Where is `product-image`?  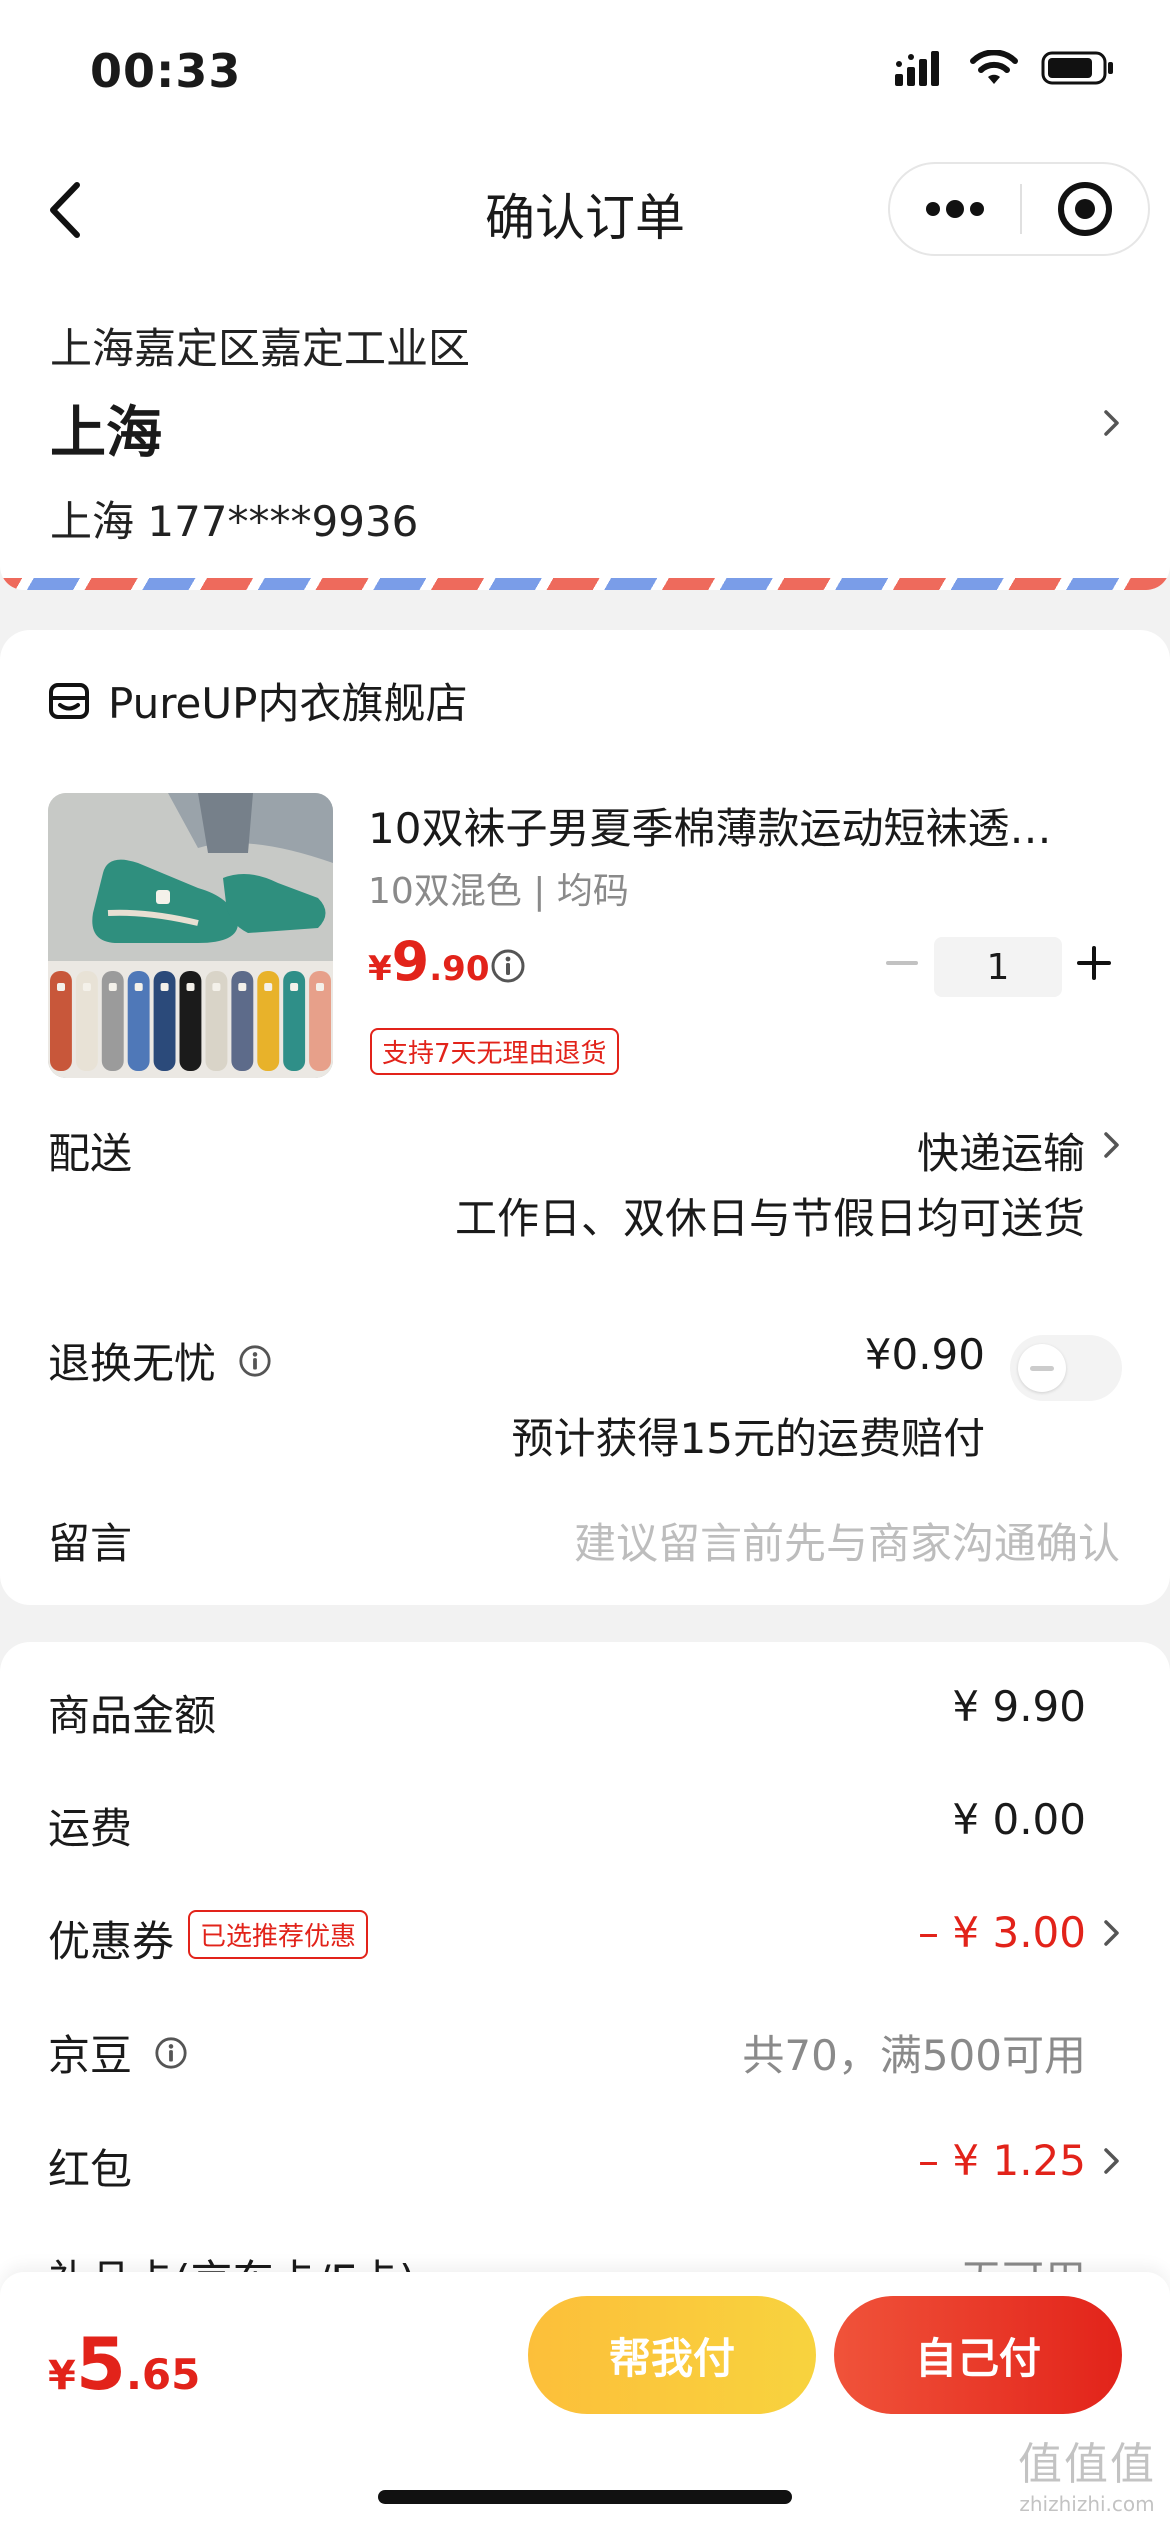
product-image is located at coordinates (190, 935).